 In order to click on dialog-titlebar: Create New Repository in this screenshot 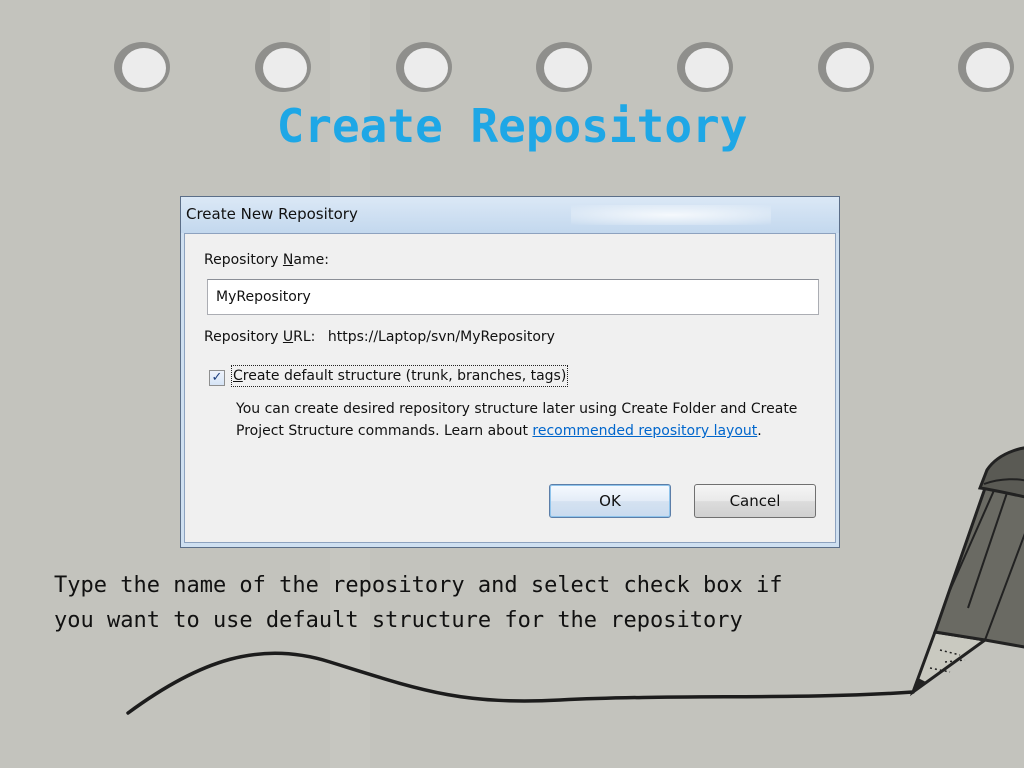, I will do `click(510, 215)`.